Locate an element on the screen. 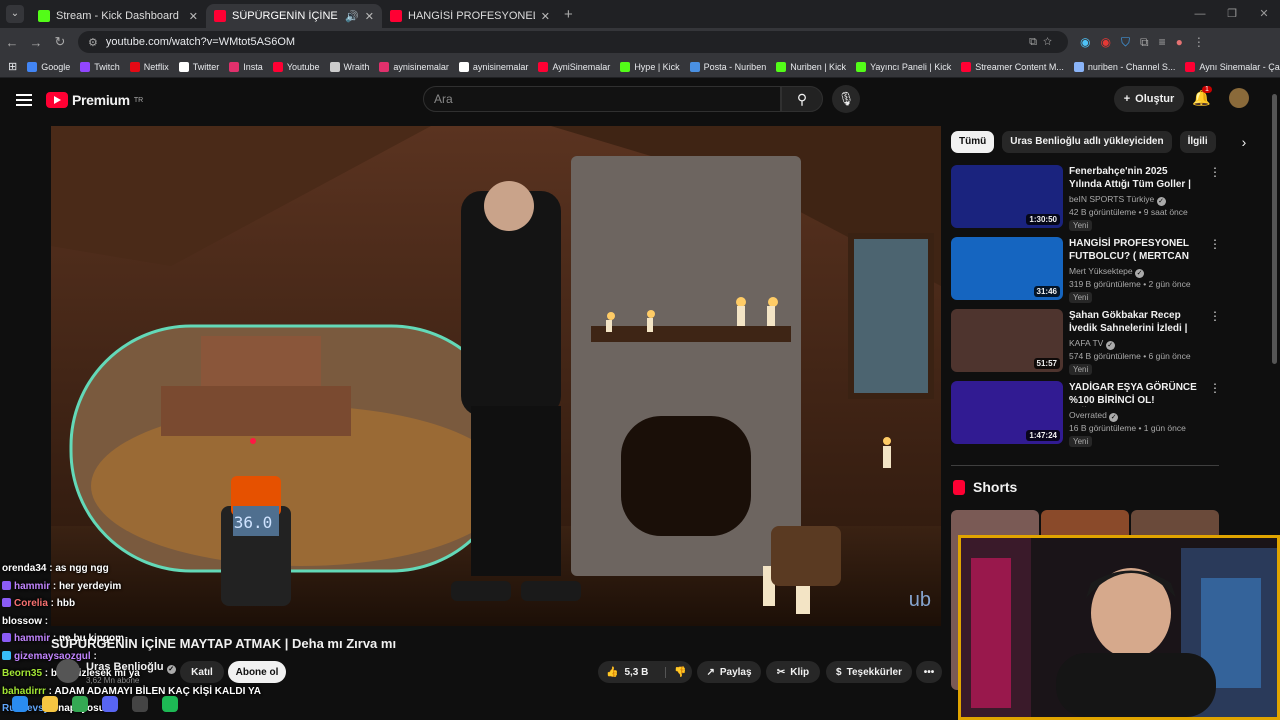 The width and height of the screenshot is (1280, 720). tab-kick-dashboard: Stream - Kick Dashboard ✕ is located at coordinates (118, 16).